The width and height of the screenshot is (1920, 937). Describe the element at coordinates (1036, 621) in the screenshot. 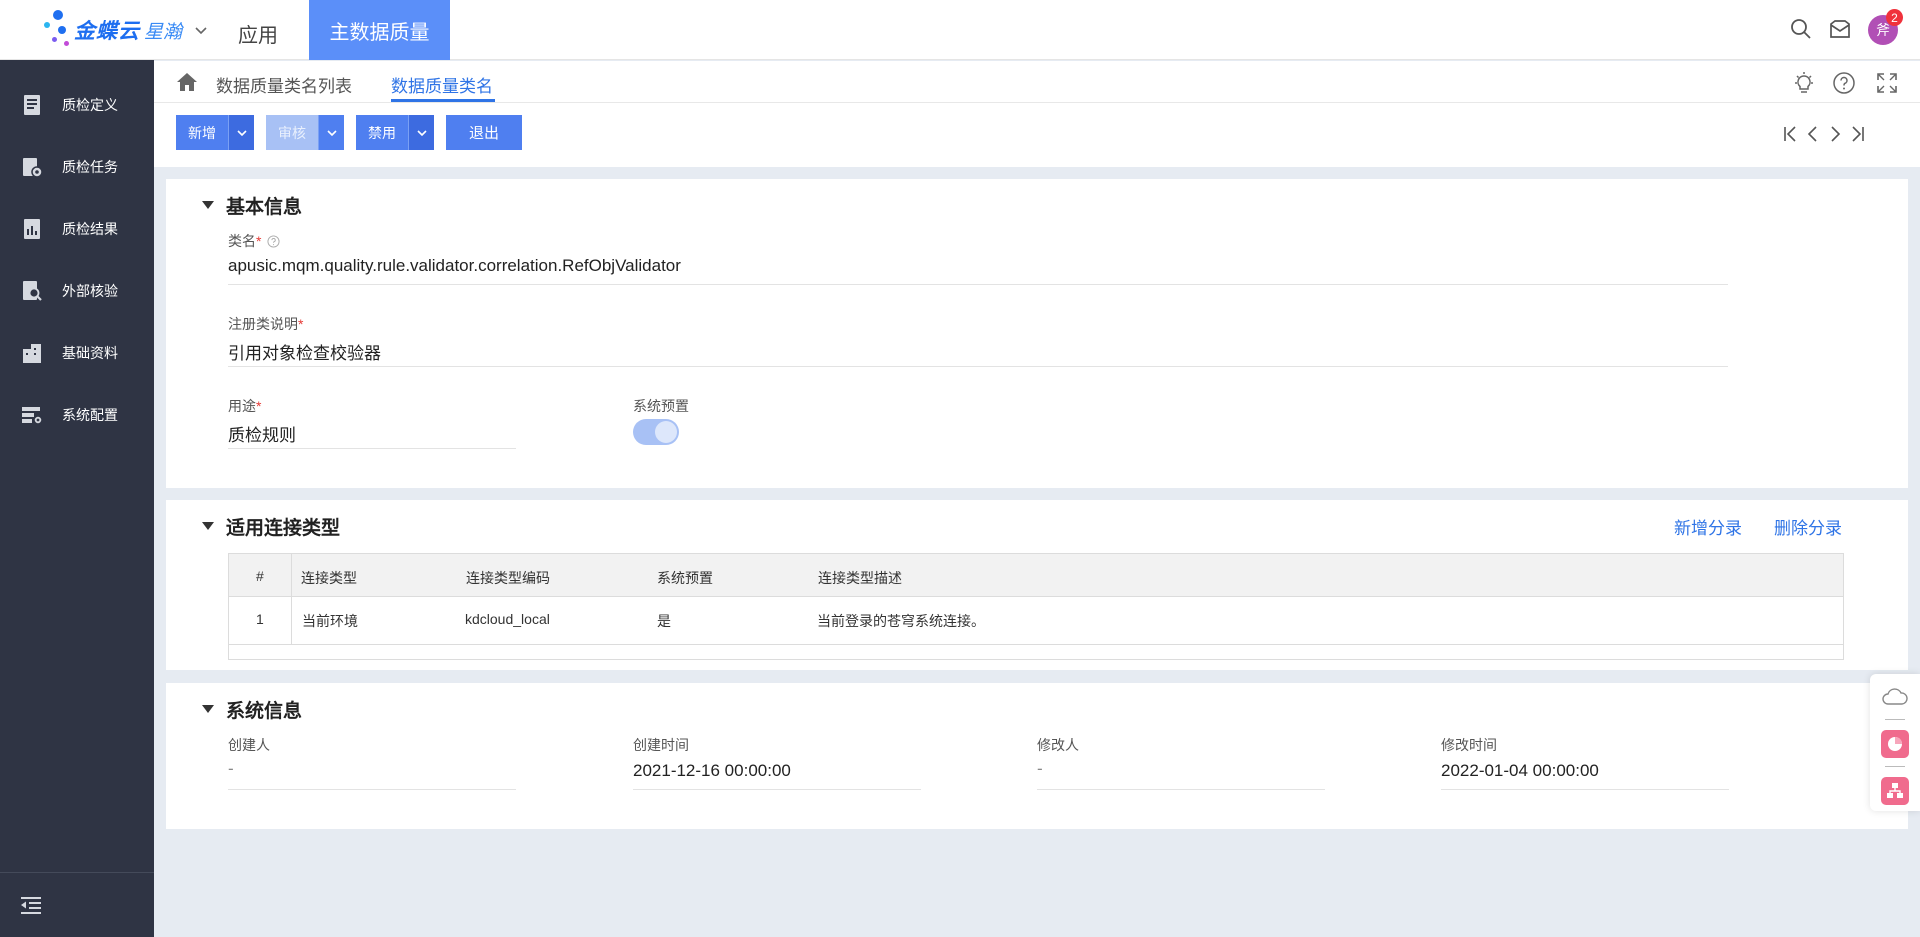

I see `table-row: 1 当前环境 kdcloud_local 是 当前登录的苍穹系统连接。` at that location.